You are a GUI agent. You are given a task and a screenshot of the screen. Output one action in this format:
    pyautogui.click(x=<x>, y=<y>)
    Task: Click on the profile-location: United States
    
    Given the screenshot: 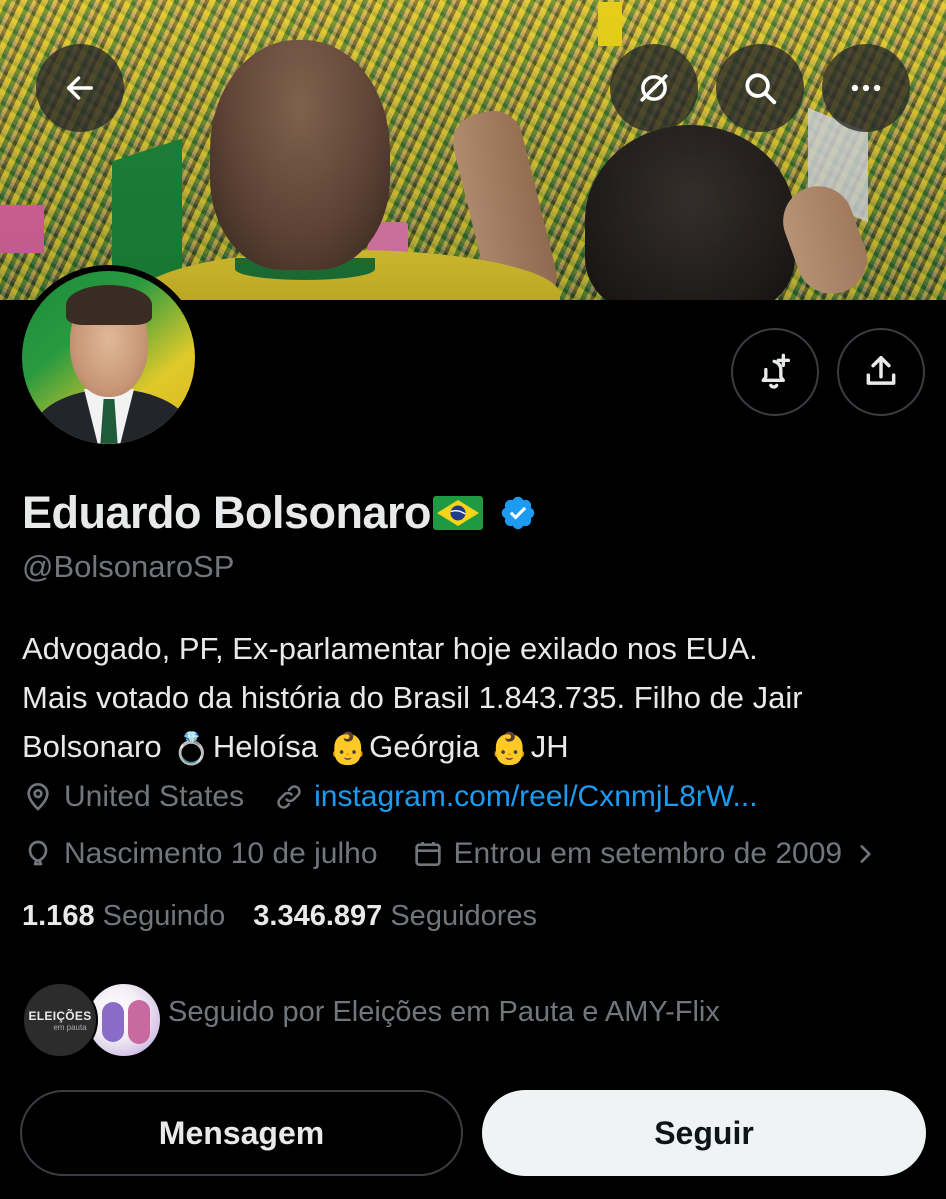 What is the action you would take?
    pyautogui.click(x=133, y=797)
    